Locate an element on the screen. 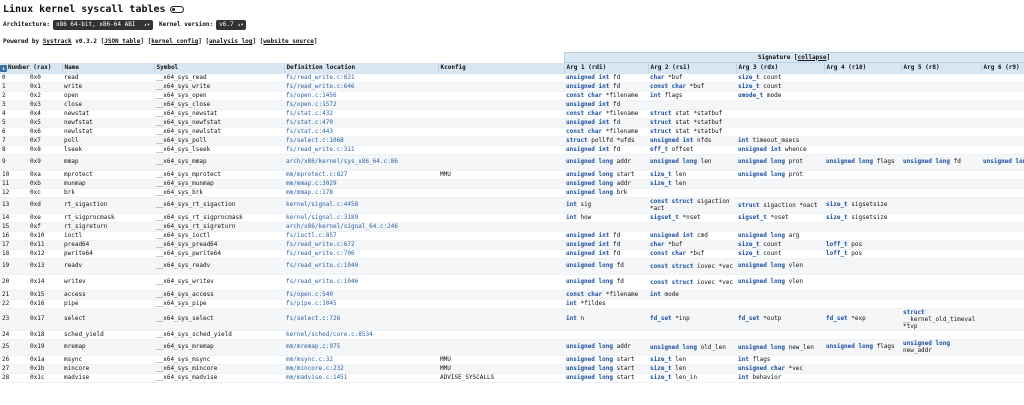 This screenshot has width=1024, height=405. col-arg6: Arg 6 (r9) is located at coordinates (1002, 68).